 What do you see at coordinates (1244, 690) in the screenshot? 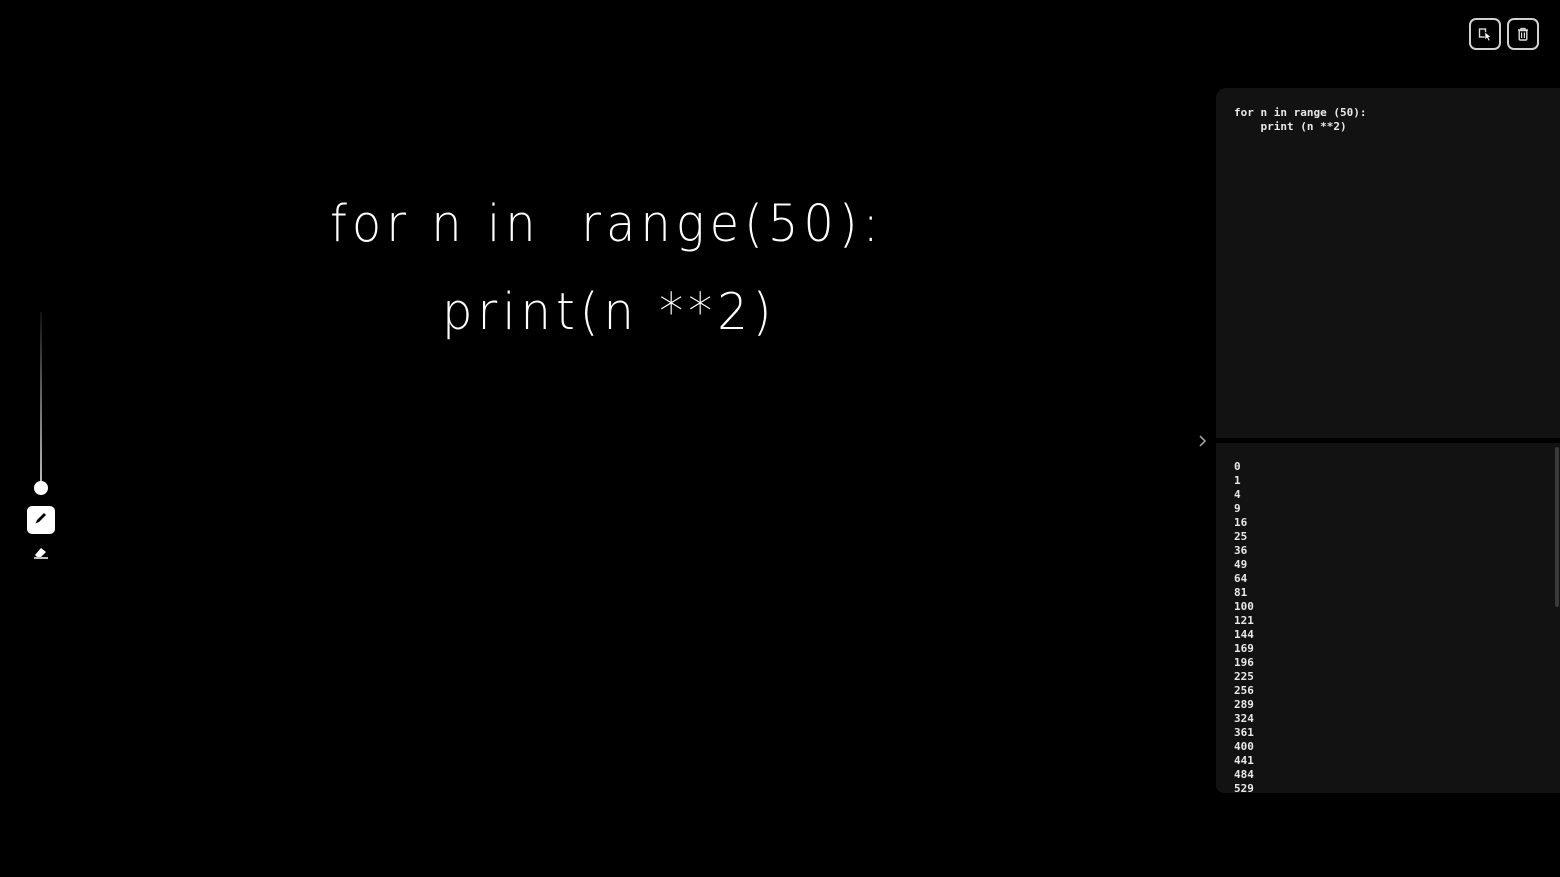
I see `output-line: 256` at bounding box center [1244, 690].